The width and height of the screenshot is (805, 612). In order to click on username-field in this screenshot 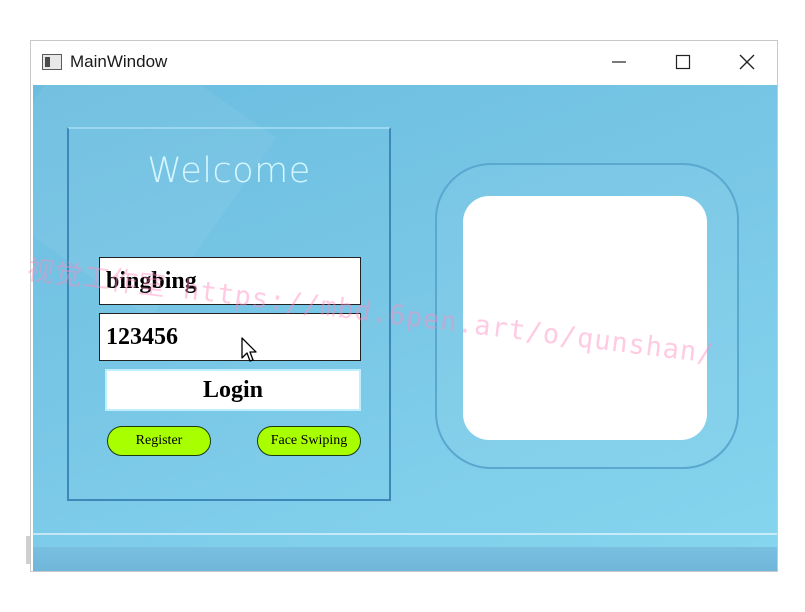, I will do `click(230, 281)`.